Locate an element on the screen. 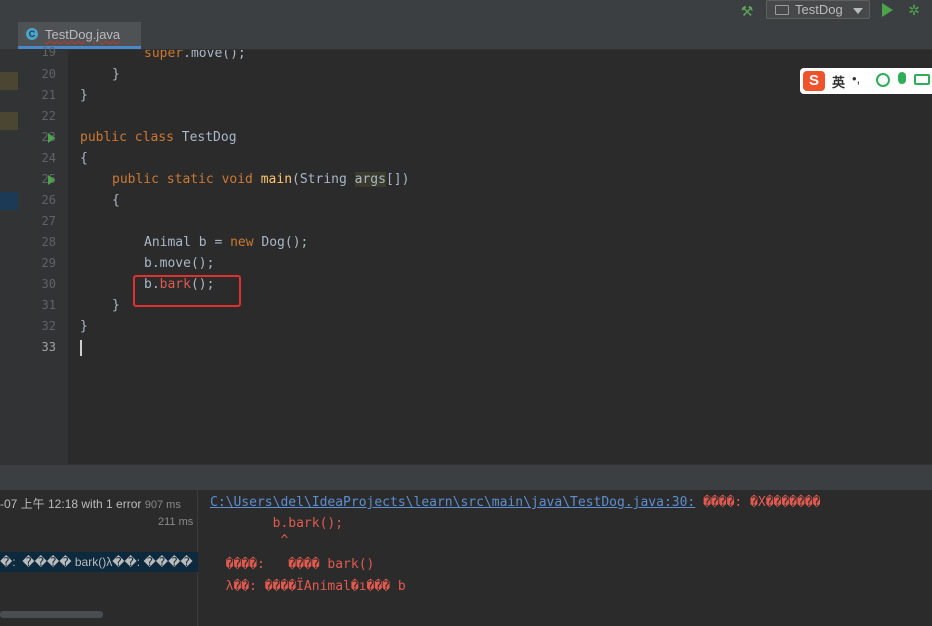  build-result-row: -07 上午 12:18 with 1 error 907 ms is located at coordinates (90, 503).